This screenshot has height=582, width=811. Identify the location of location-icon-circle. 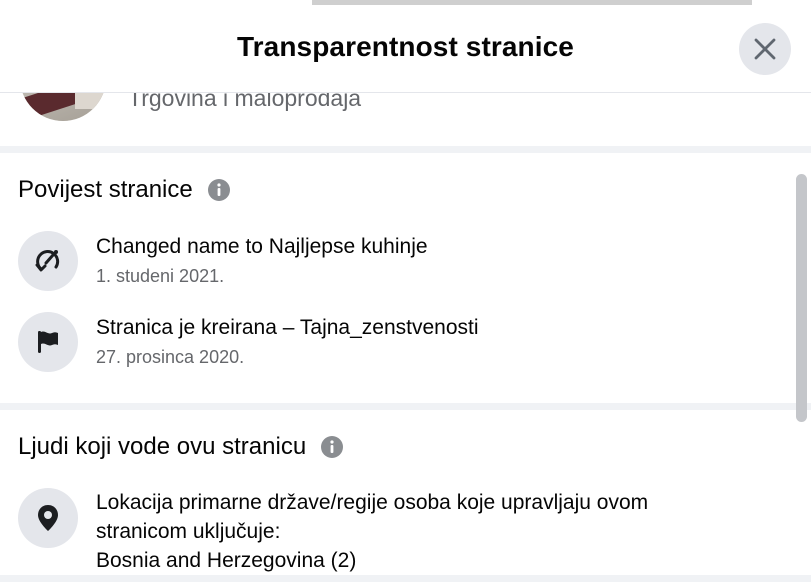
(48, 518).